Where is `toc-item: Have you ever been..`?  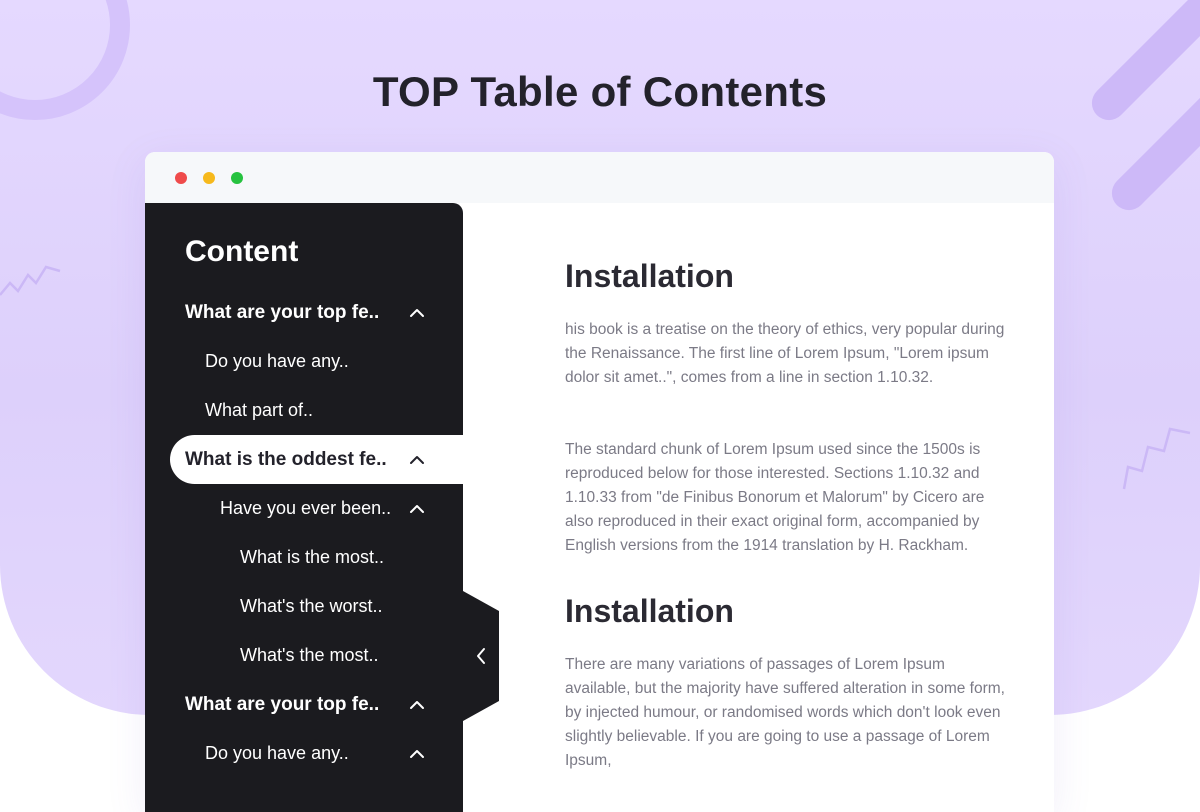
toc-item: Have you ever been.. is located at coordinates (322, 508).